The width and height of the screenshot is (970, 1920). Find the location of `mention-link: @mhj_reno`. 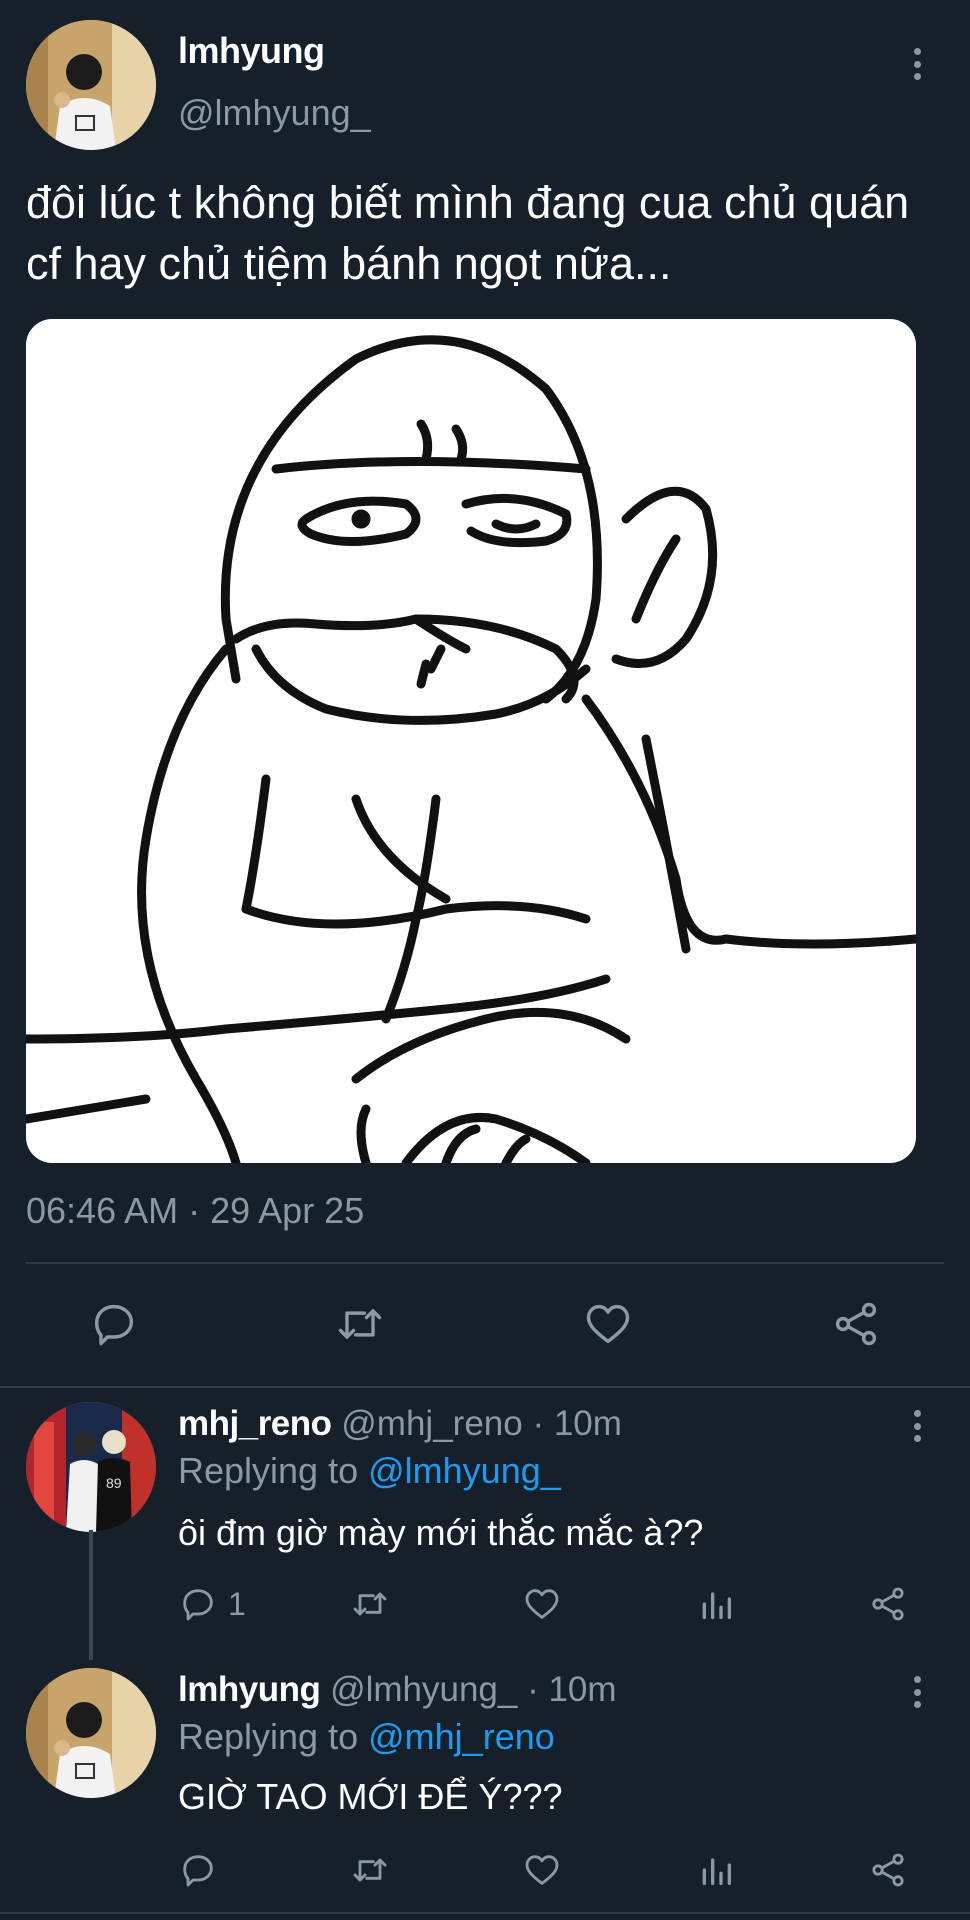

mention-link: @mhj_reno is located at coordinates (461, 1736).